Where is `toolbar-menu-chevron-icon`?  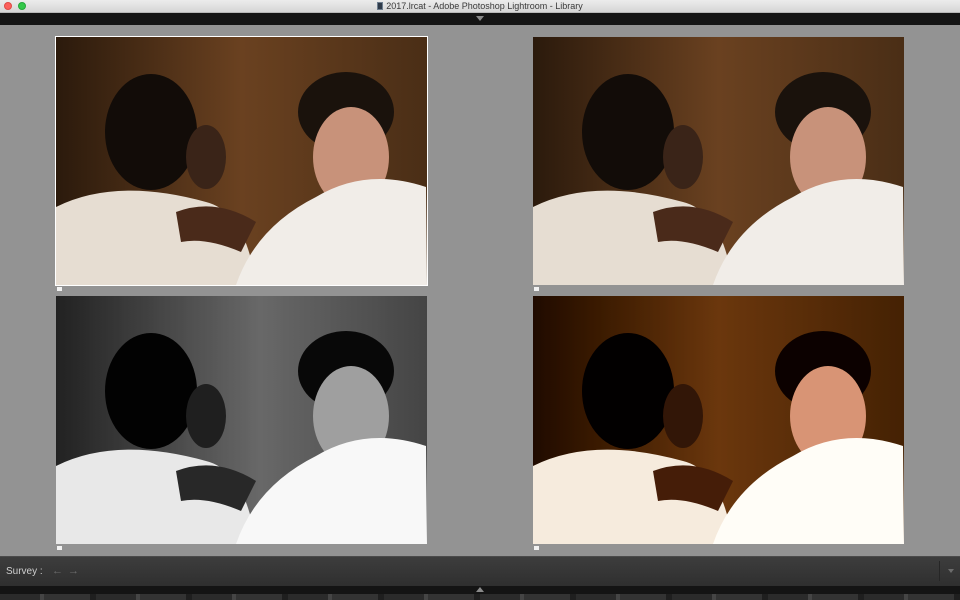 toolbar-menu-chevron-icon is located at coordinates (951, 571).